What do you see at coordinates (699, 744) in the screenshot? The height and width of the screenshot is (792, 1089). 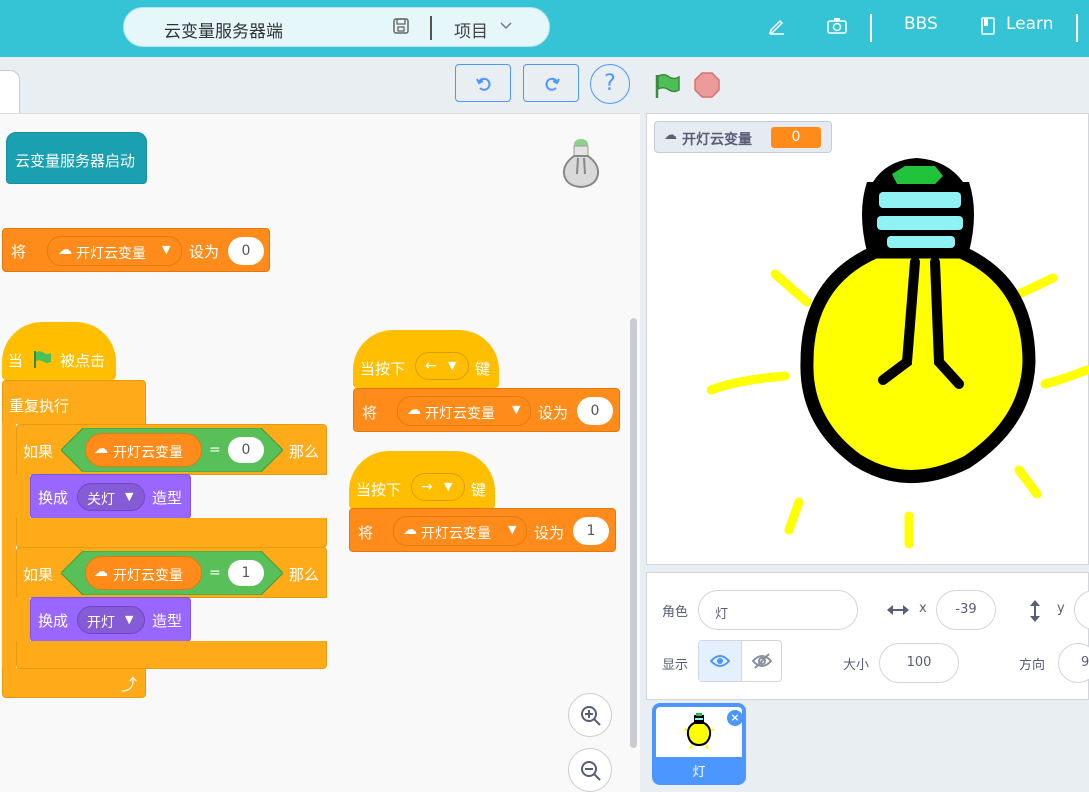 I see `sprite-thumbnail-selected: × 灯` at bounding box center [699, 744].